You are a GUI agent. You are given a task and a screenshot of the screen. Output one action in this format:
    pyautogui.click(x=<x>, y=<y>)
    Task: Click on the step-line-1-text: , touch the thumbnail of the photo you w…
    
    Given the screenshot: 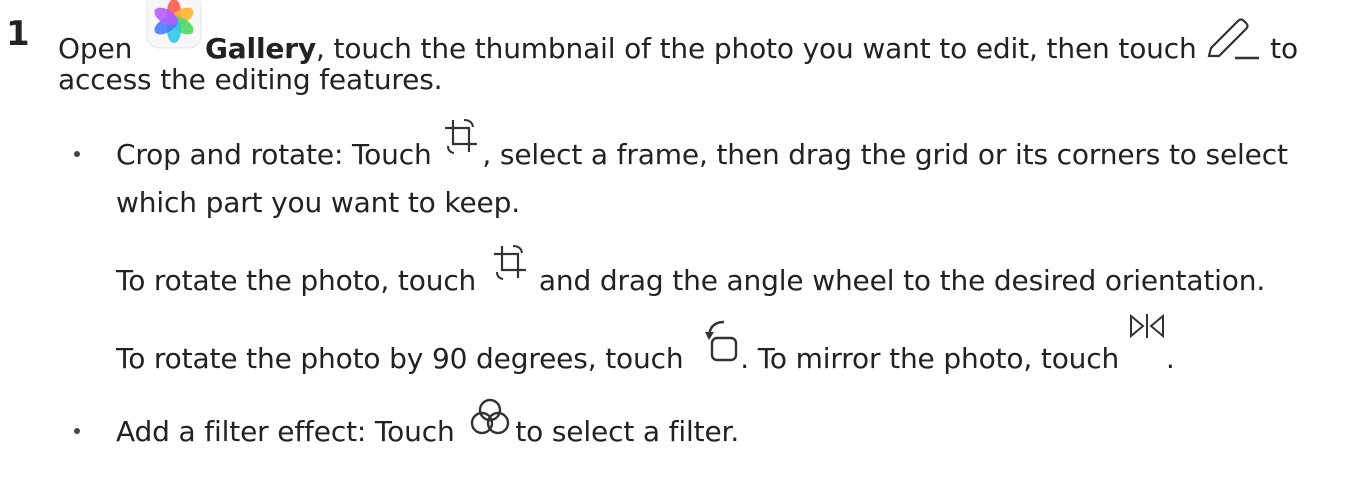 What is the action you would take?
    pyautogui.click(x=756, y=48)
    